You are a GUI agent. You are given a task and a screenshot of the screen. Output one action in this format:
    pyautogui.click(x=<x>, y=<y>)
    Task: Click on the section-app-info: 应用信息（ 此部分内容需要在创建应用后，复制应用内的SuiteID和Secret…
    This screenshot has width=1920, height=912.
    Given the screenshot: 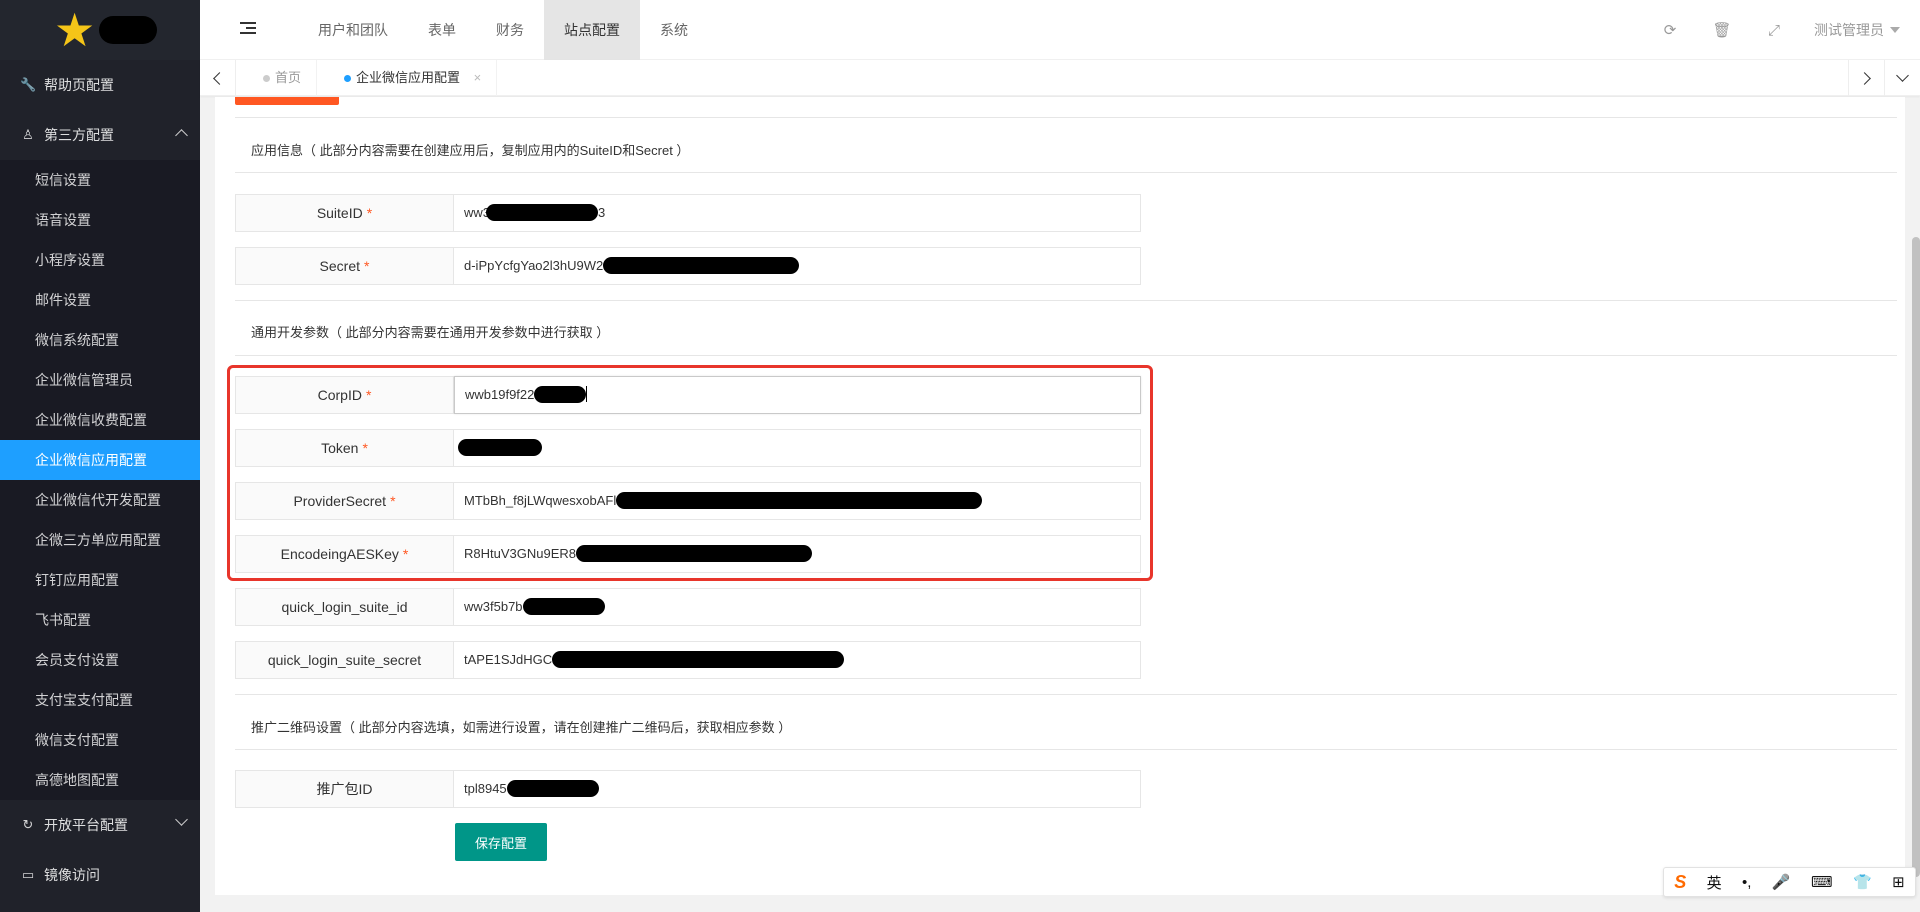 What is the action you would take?
    pyautogui.click(x=470, y=150)
    